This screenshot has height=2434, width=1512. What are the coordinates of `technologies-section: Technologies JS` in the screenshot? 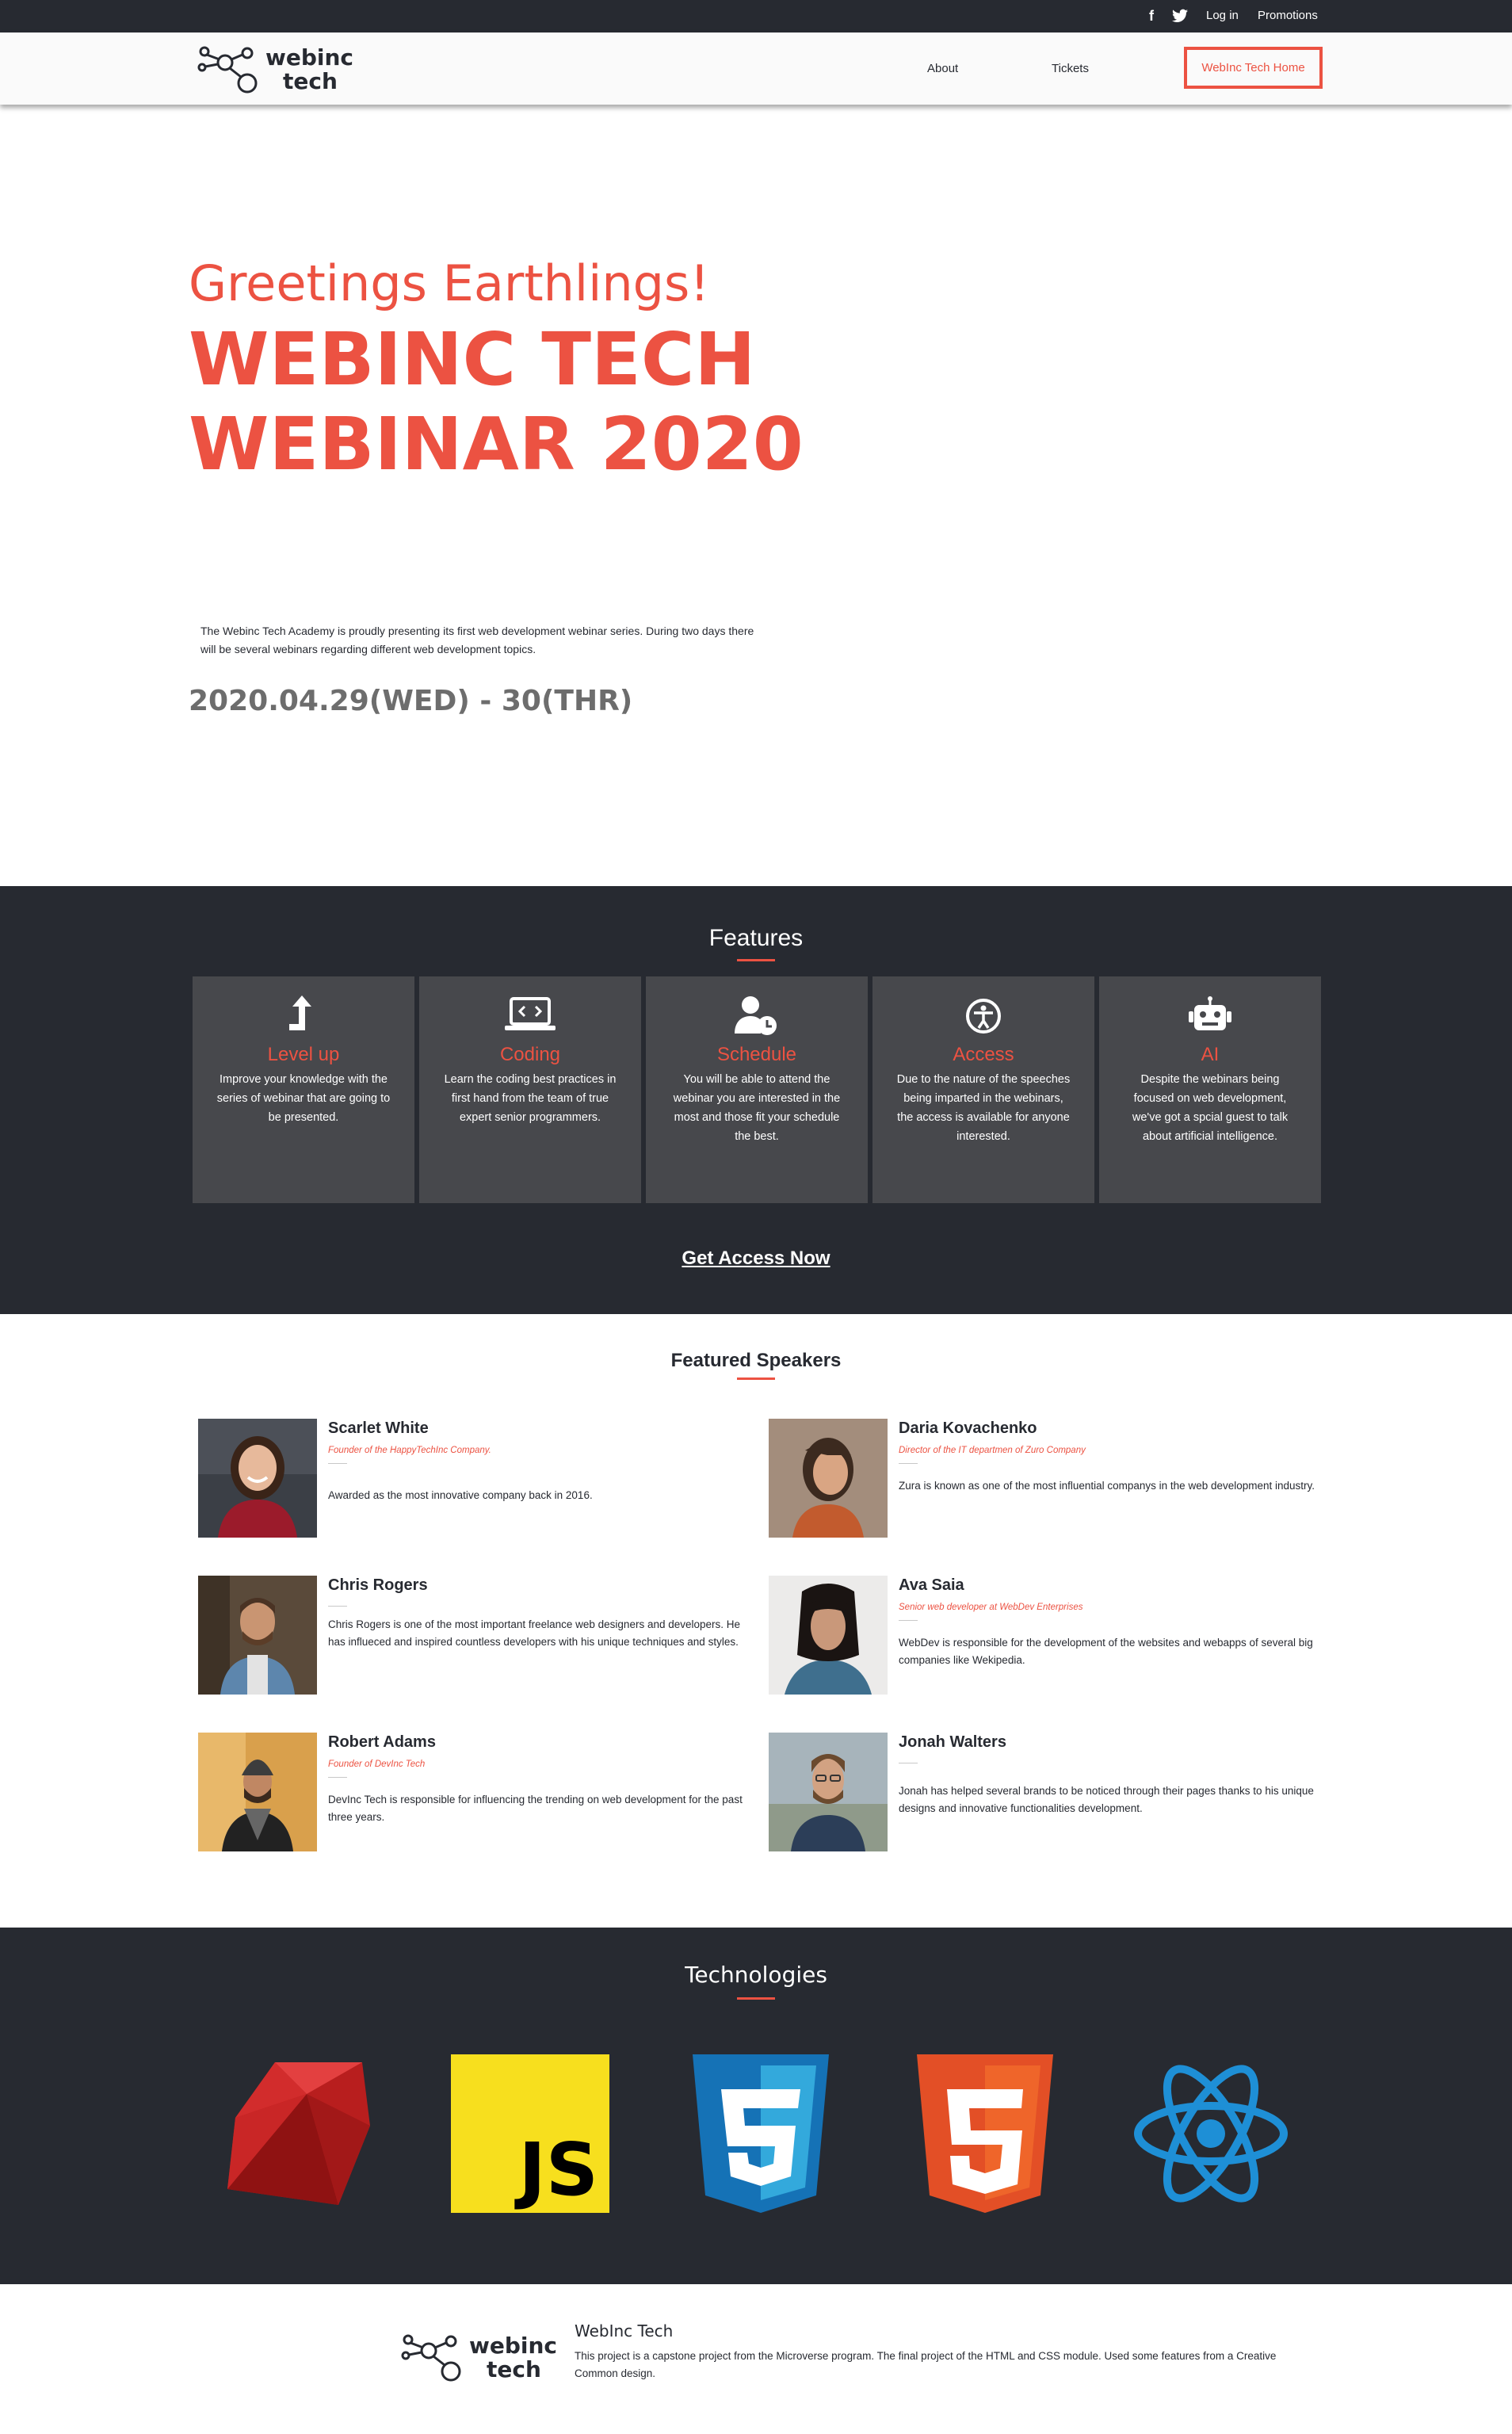 It's located at (756, 2106).